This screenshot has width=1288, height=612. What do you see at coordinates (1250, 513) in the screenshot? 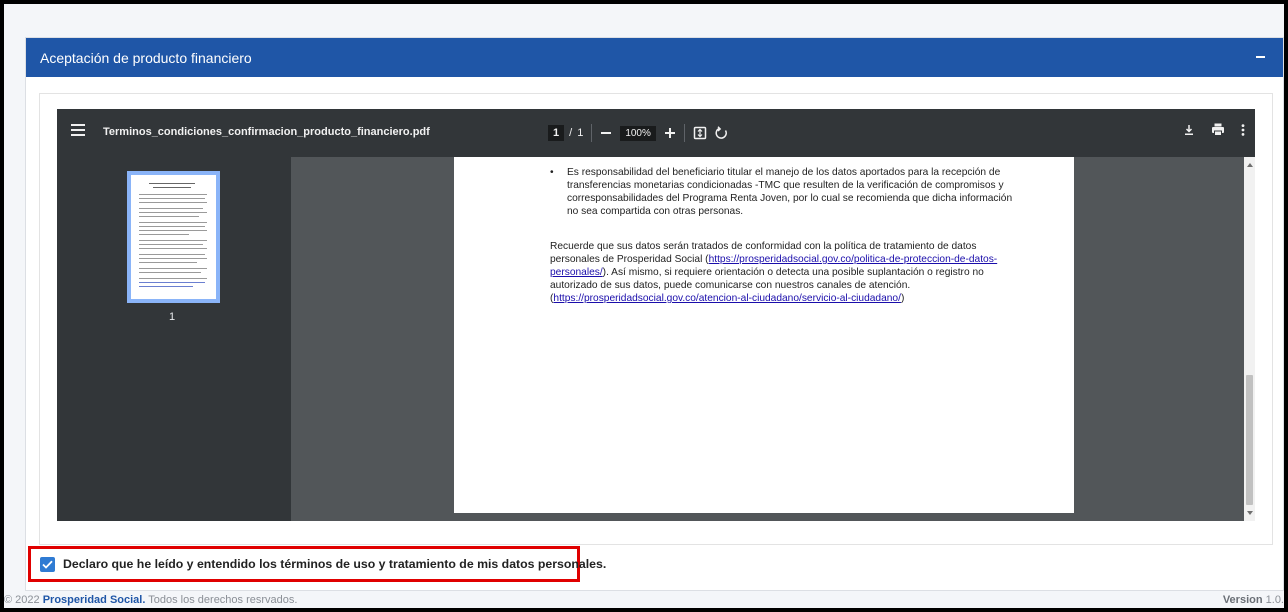
I see `scroll-down-icon` at bounding box center [1250, 513].